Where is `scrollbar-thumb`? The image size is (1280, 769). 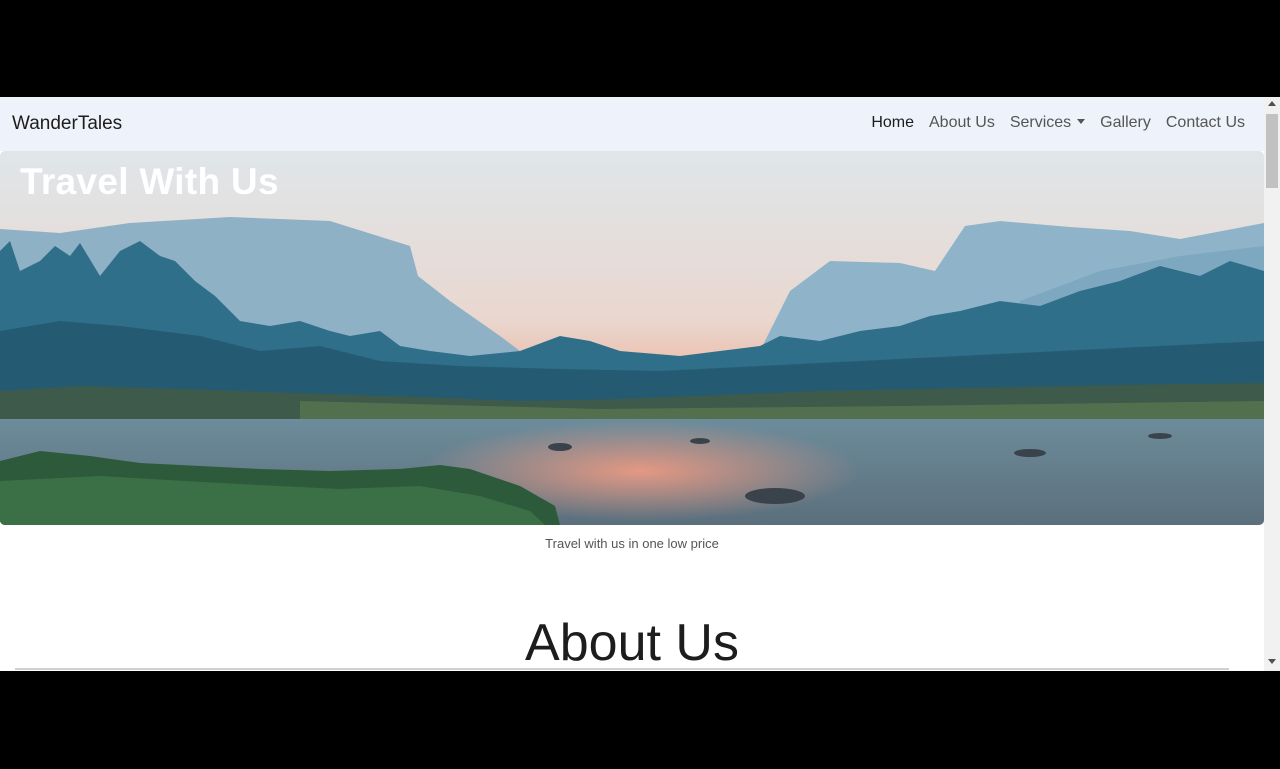
scrollbar-thumb is located at coordinates (1272, 151).